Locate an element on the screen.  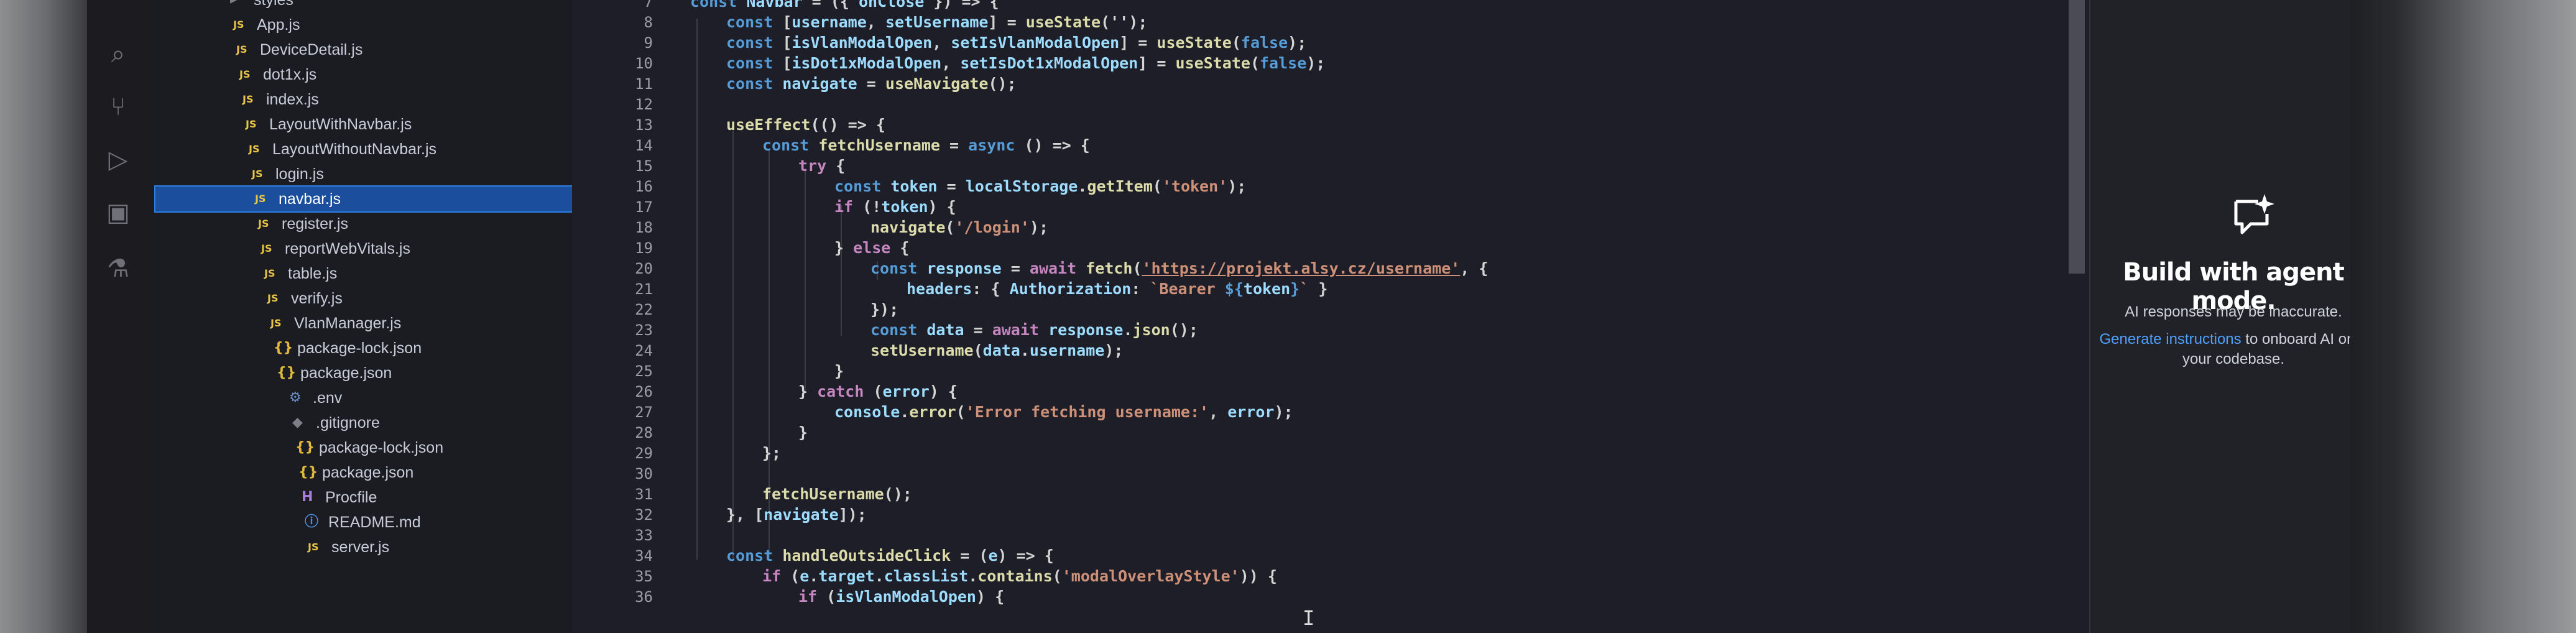
code-line: }); is located at coordinates (884, 309).